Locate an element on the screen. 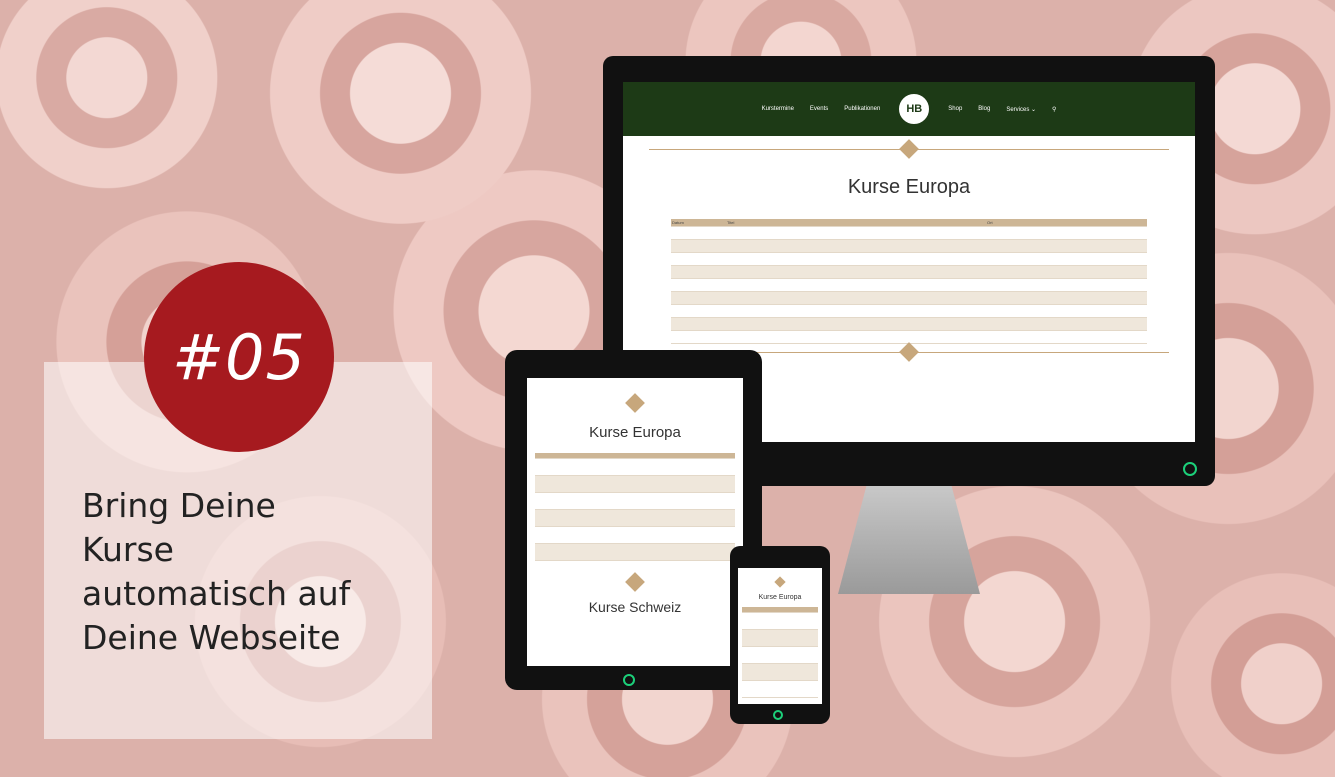  tablet-screen: Kurse Europa Kurse Schweiz is located at coordinates (635, 522).